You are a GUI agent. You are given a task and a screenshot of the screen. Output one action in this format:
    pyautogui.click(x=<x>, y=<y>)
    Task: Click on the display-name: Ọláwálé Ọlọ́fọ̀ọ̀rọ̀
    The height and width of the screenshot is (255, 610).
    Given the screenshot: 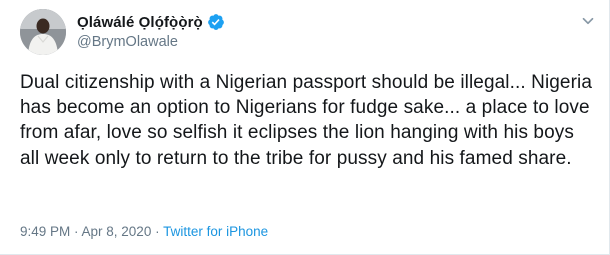 What is the action you would take?
    pyautogui.click(x=140, y=22)
    